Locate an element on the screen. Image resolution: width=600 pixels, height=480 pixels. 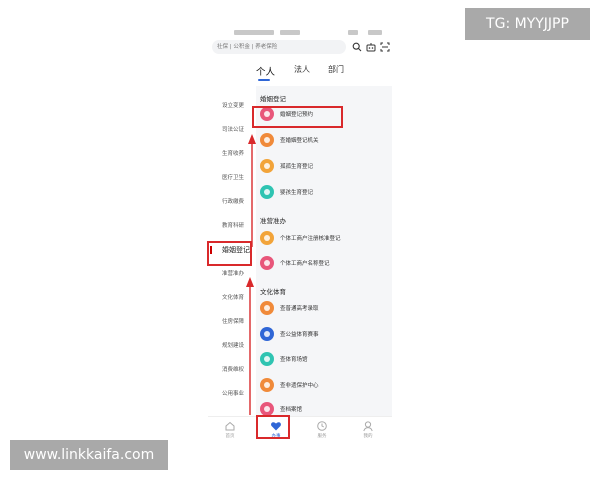
sidebar-item-label: 文化体育 is located at coordinates (233, 298).